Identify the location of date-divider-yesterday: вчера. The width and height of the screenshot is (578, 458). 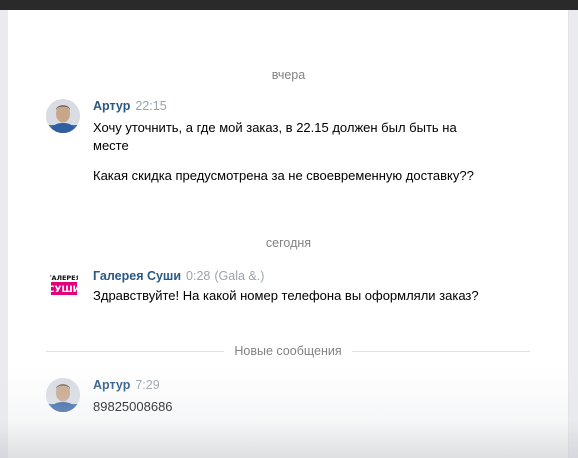
(288, 75).